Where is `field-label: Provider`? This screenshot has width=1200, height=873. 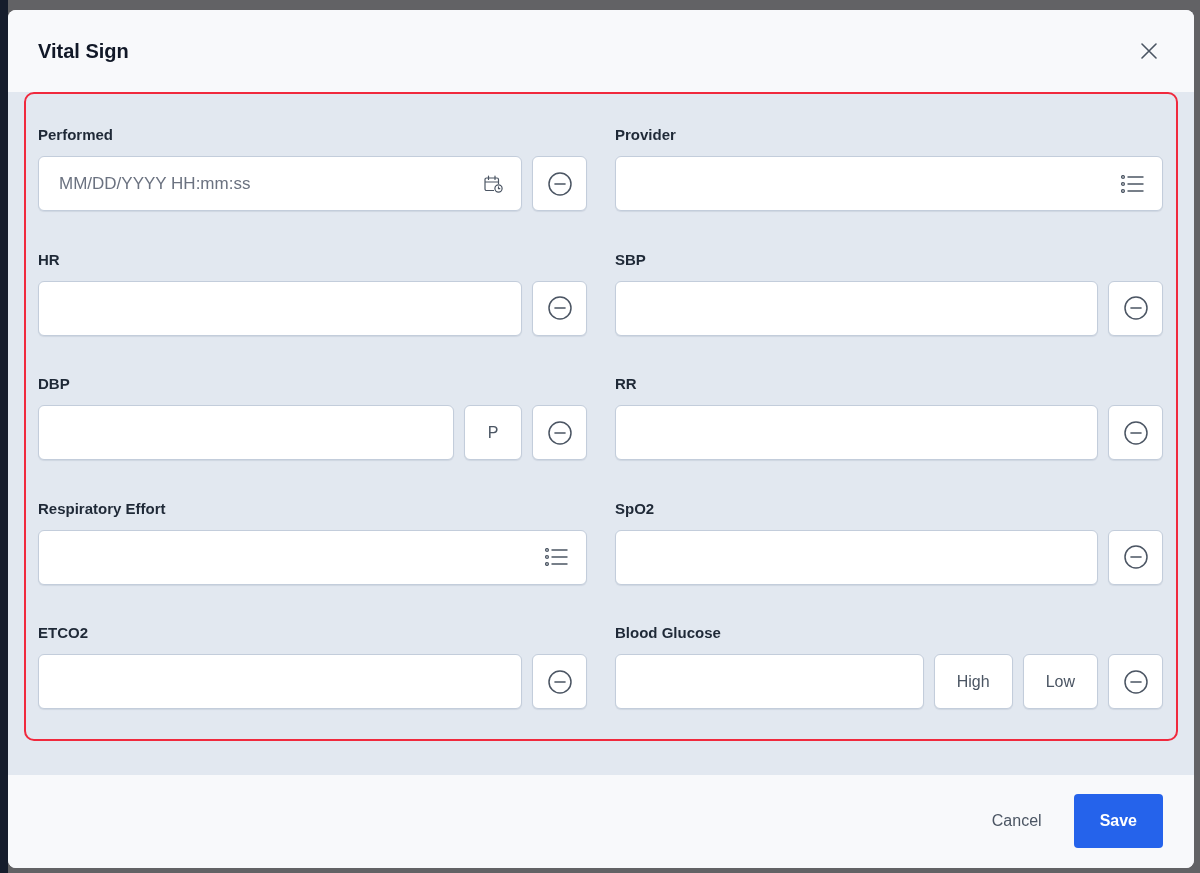 field-label: Provider is located at coordinates (645, 135).